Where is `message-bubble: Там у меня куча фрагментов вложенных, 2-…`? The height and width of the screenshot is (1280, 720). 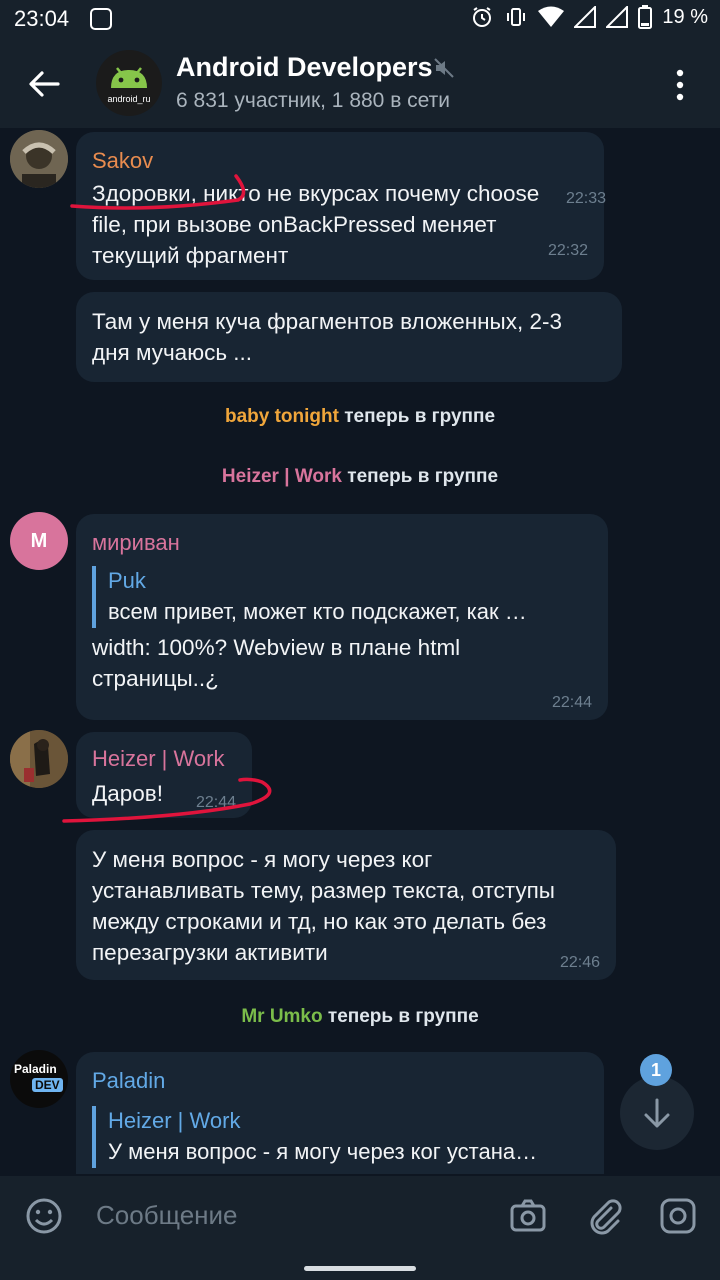
message-bubble: Там у меня куча фрагментов вложенных, 2-… is located at coordinates (349, 286).